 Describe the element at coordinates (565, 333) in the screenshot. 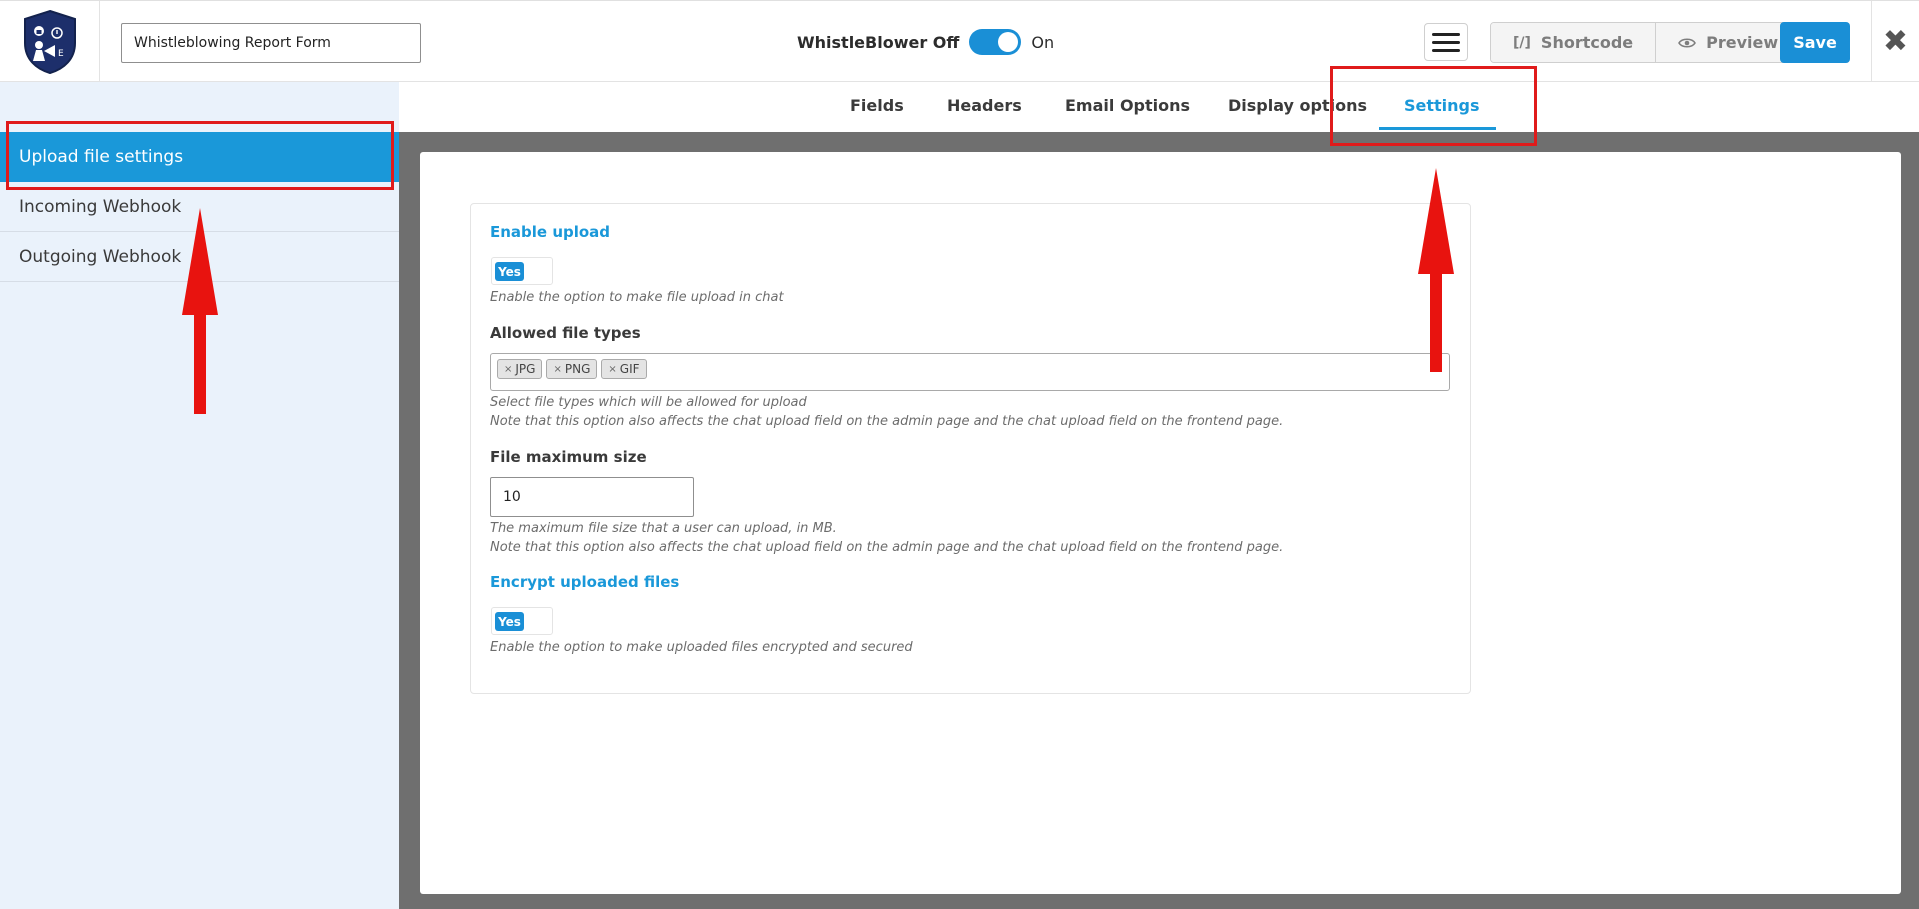

I see `allowed-file-types-title: Allowed file types` at that location.